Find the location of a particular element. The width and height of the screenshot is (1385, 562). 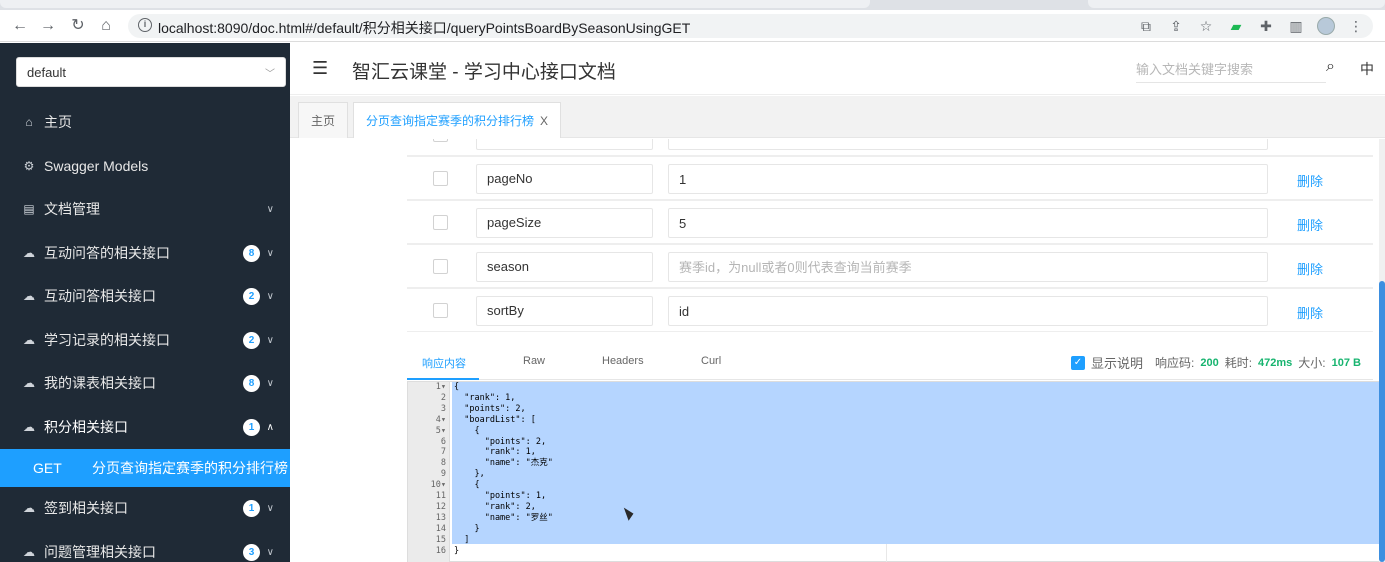

star-icon: ☆ is located at coordinates (1206, 26).